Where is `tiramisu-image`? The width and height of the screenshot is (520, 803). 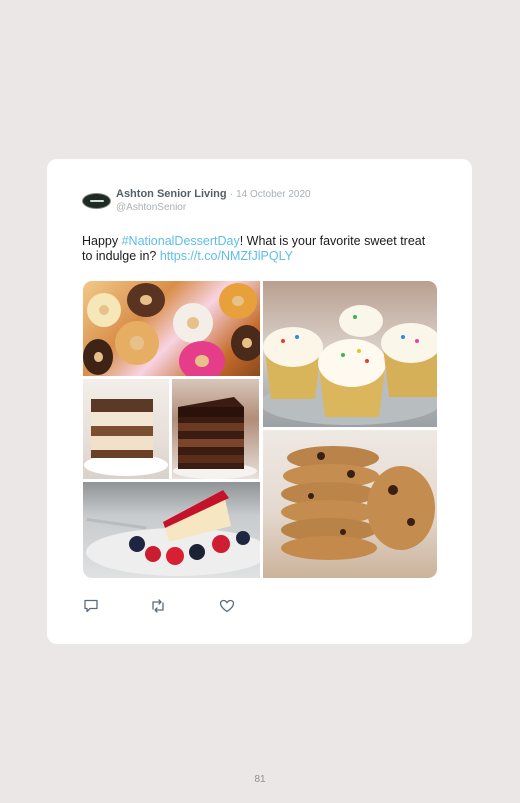 tiramisu-image is located at coordinates (126, 429).